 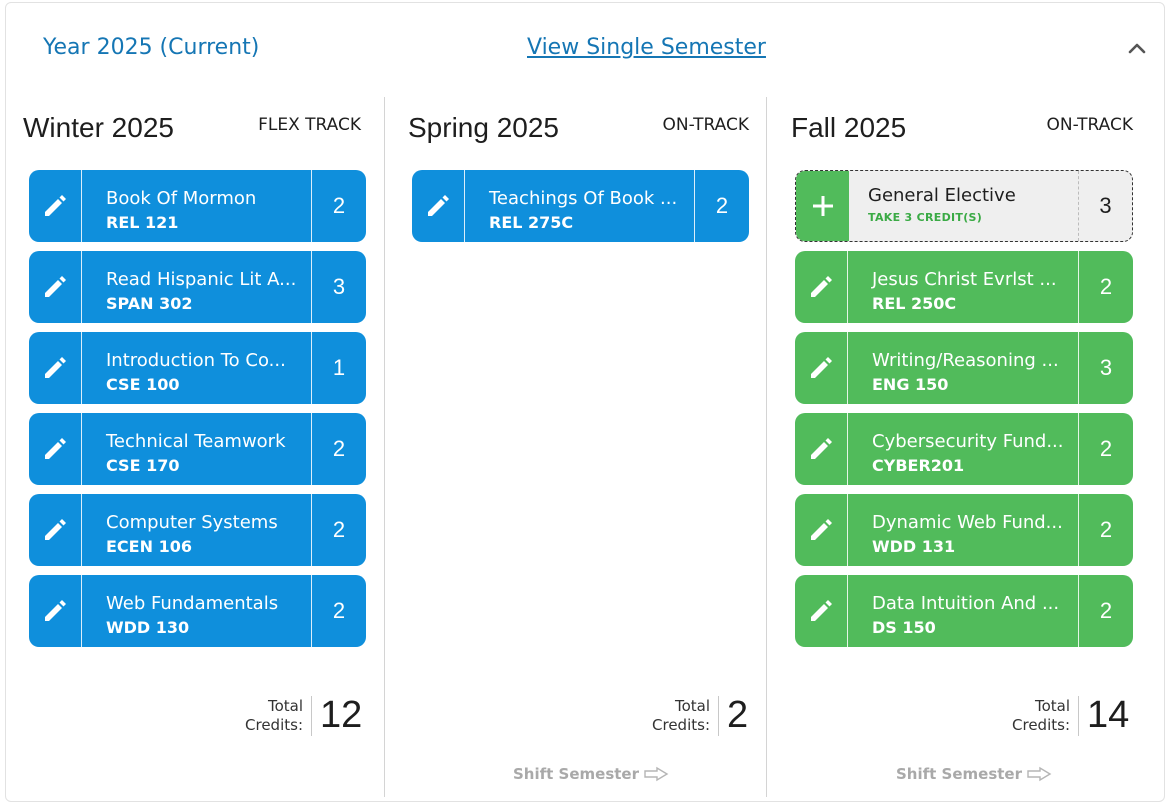 I want to click on course-card: Web Fundamentals WDD 130 2, so click(x=197, y=611).